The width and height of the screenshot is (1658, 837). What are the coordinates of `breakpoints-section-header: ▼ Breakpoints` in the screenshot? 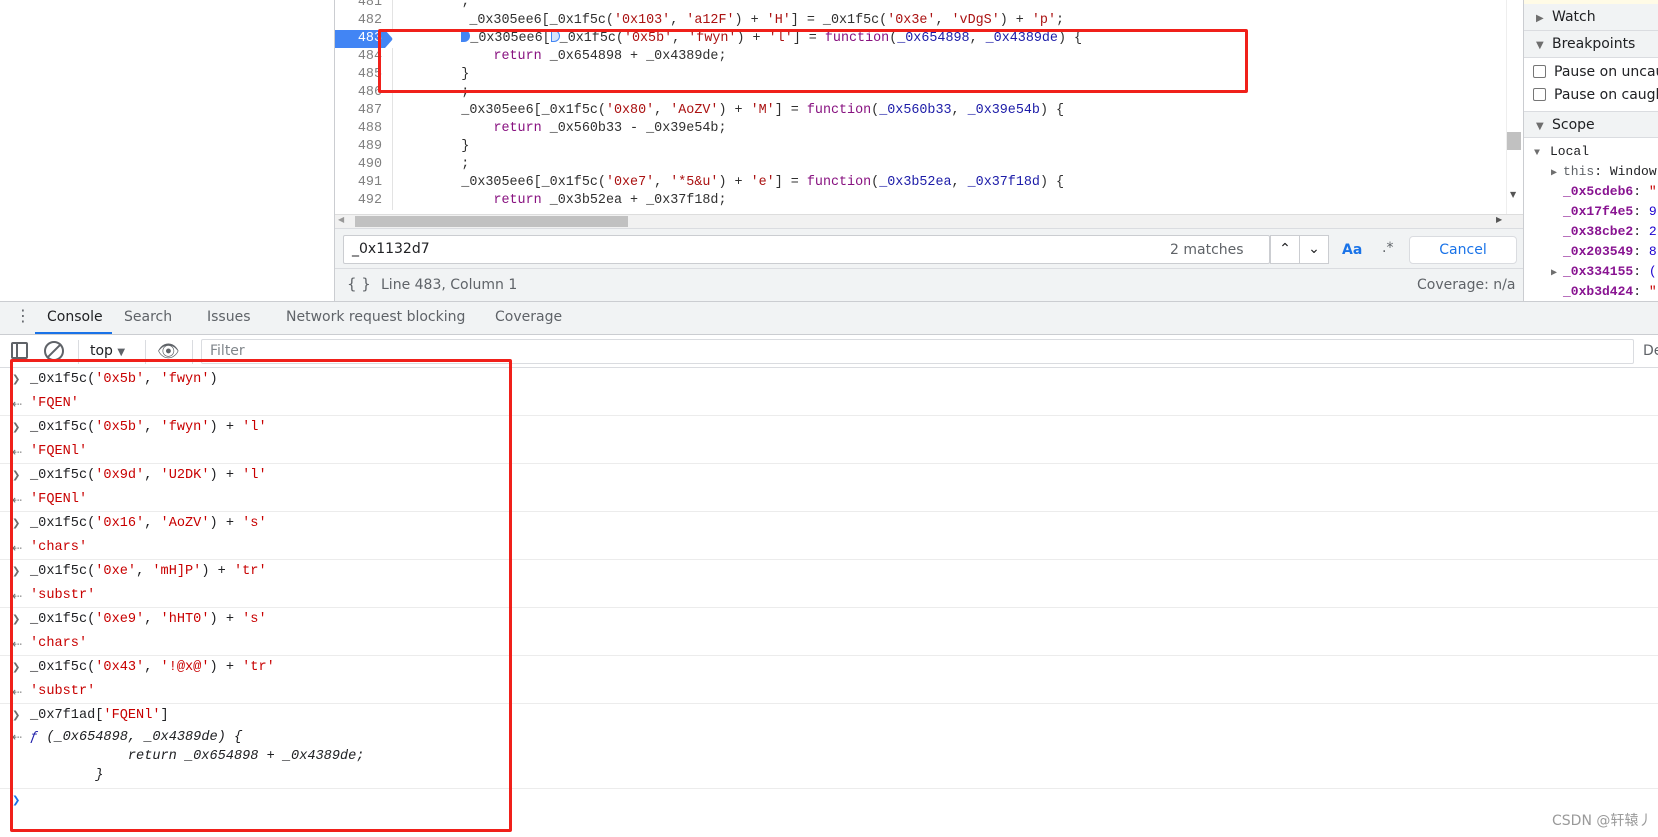 It's located at (1591, 44).